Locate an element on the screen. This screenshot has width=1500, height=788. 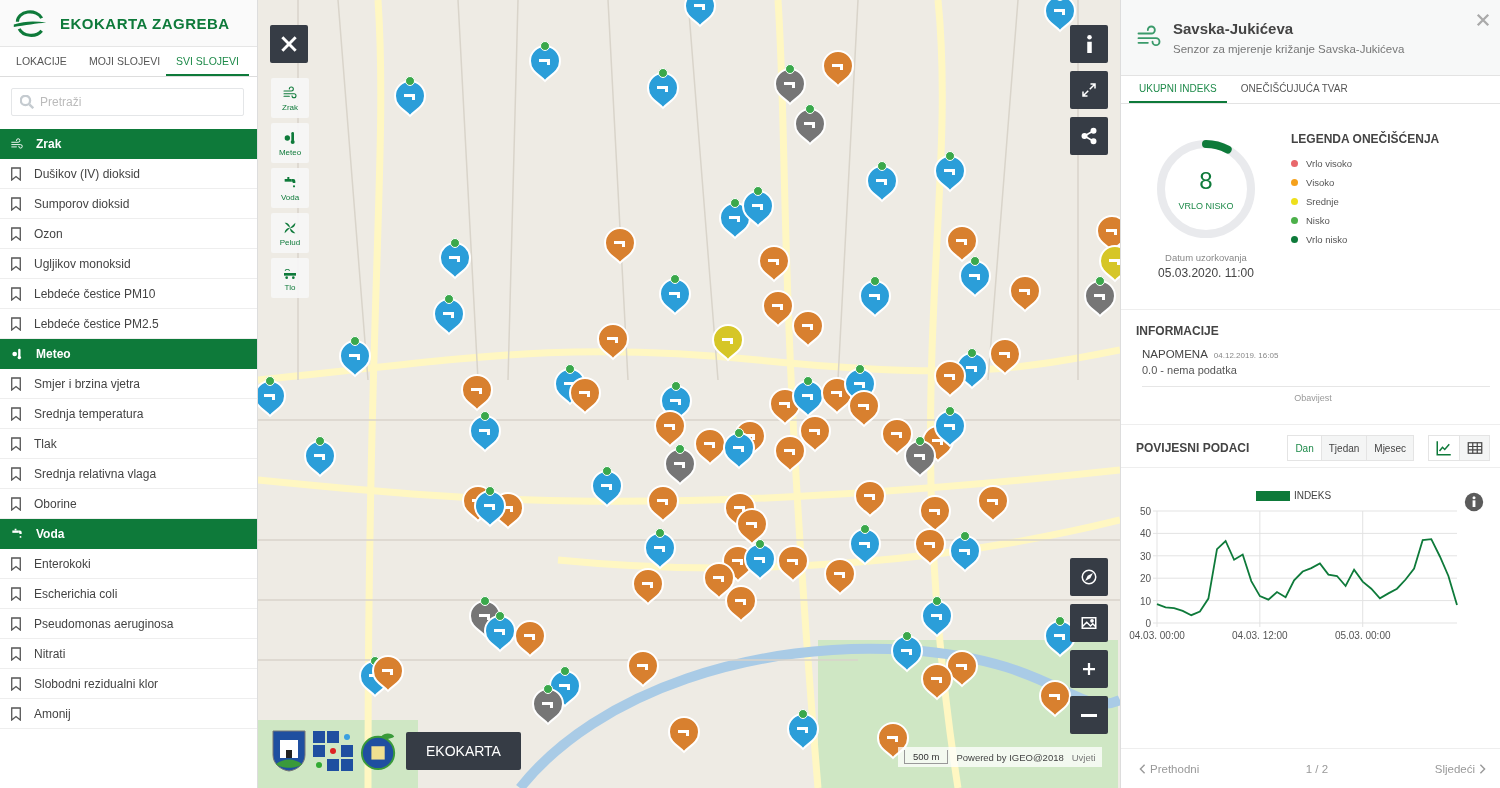
layer-item: Lebdeće čestice PM2.5 is located at coordinates (96, 323).